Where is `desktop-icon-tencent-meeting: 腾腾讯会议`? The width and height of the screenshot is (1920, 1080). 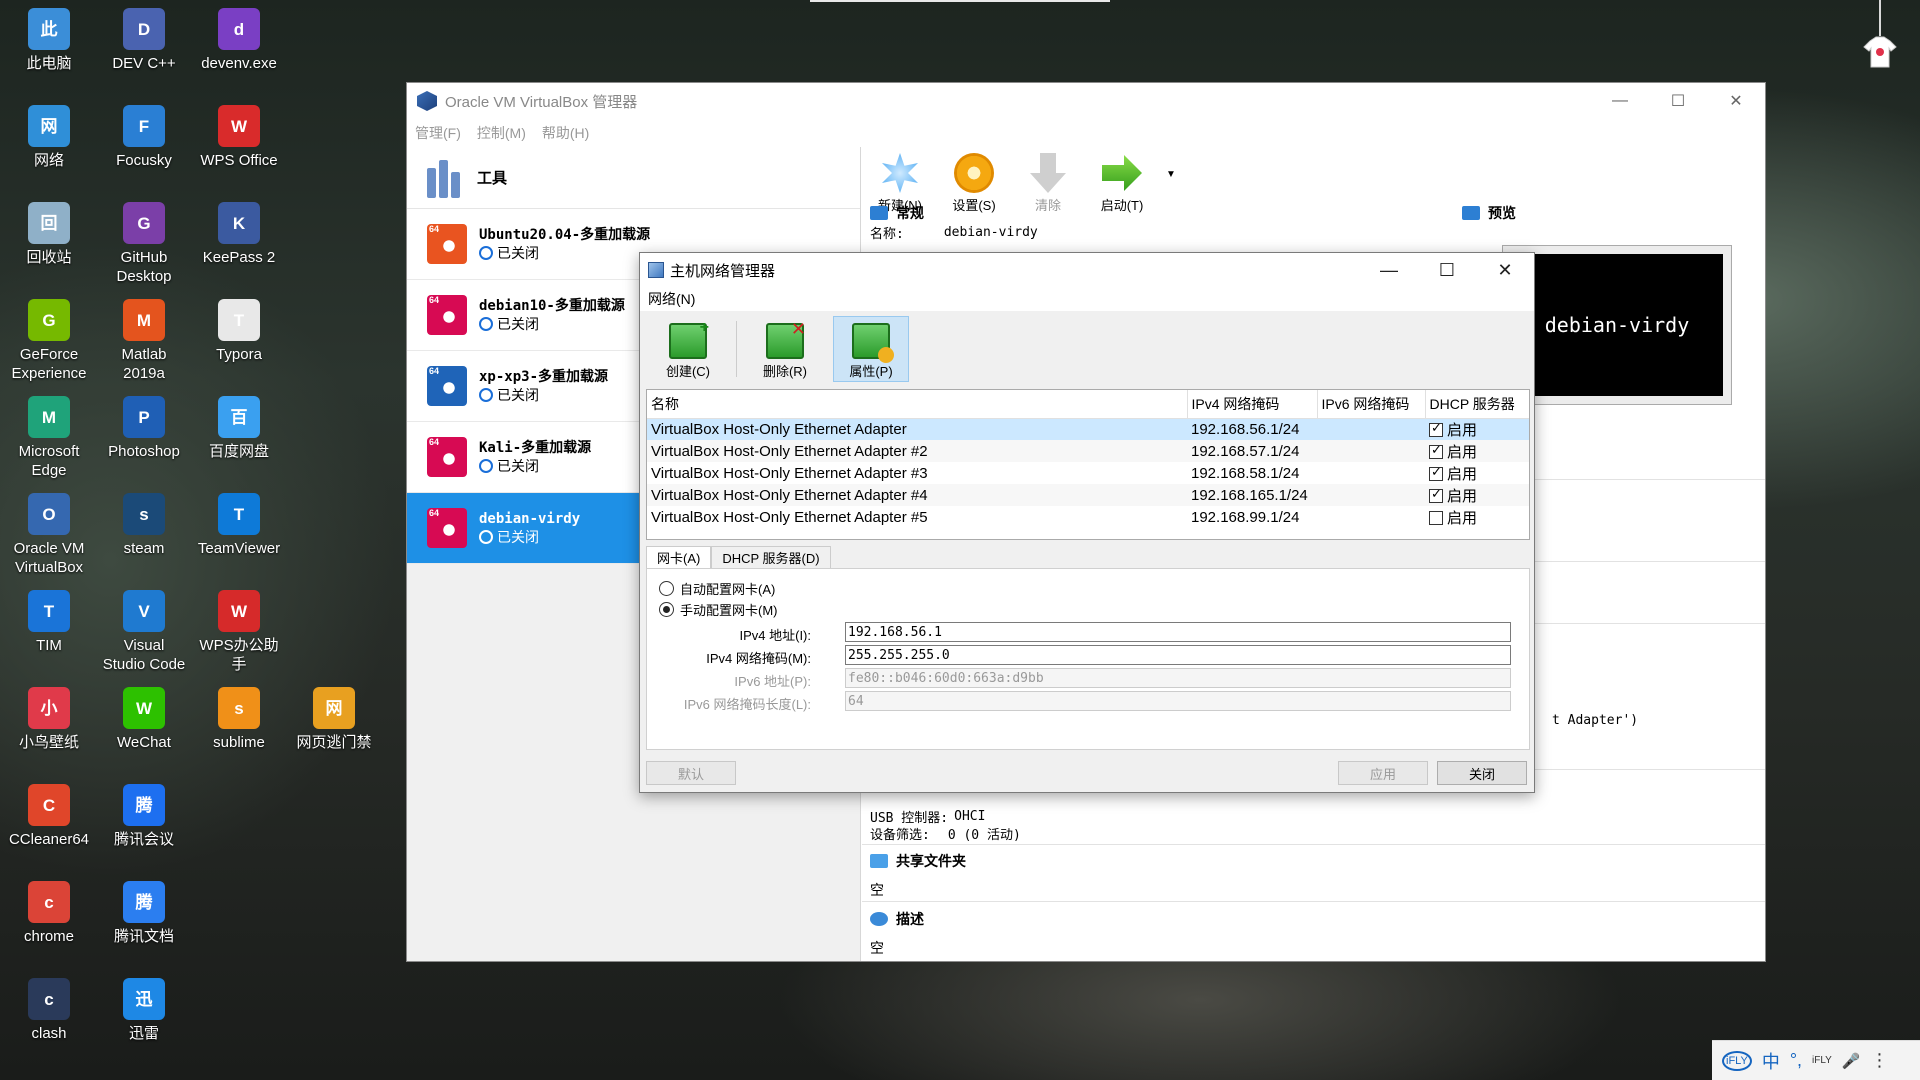
desktop-icon-tencent-meeting: 腾腾讯会议 is located at coordinates (144, 813).